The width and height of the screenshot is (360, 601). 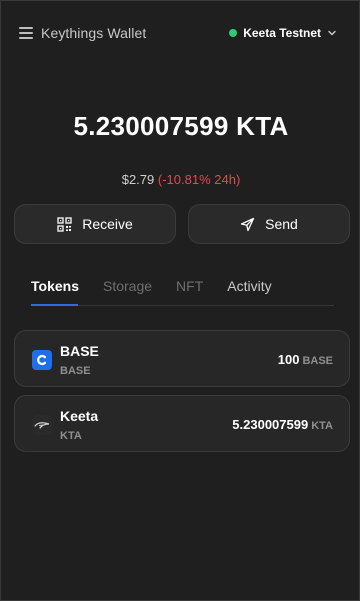 I want to click on send-button: Send, so click(x=269, y=224).